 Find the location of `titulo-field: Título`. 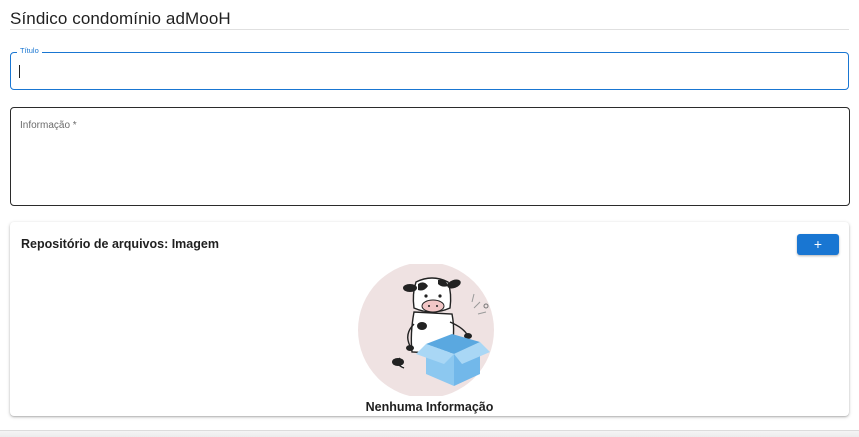

titulo-field: Título is located at coordinates (429, 68).